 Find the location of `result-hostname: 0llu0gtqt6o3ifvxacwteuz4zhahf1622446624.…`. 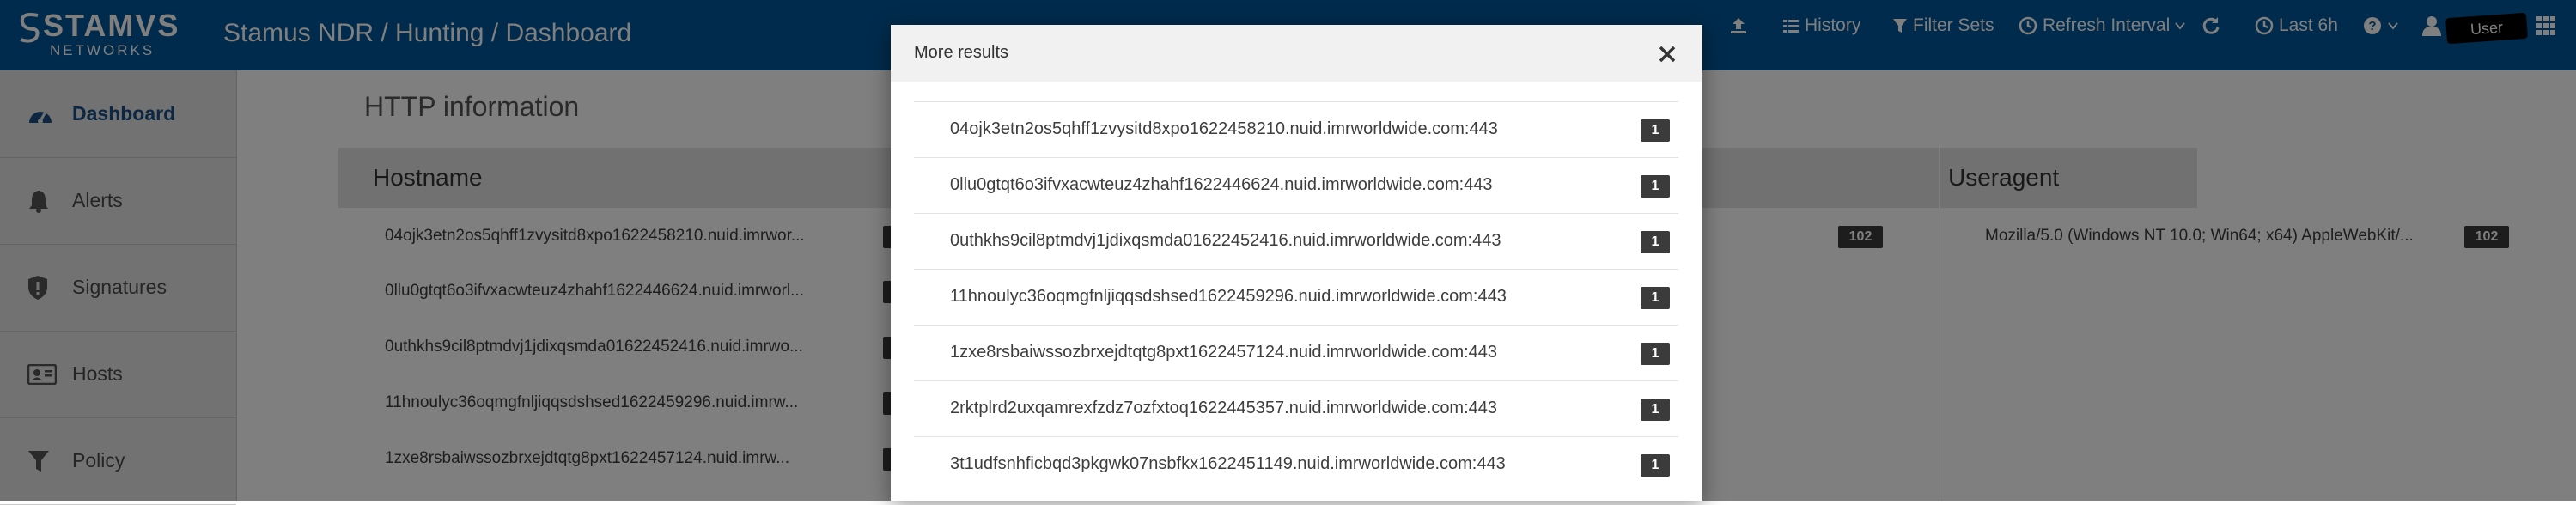

result-hostname: 0llu0gtqt6o3ifvxacwteuz4zhahf1622446624.… is located at coordinates (1221, 185).